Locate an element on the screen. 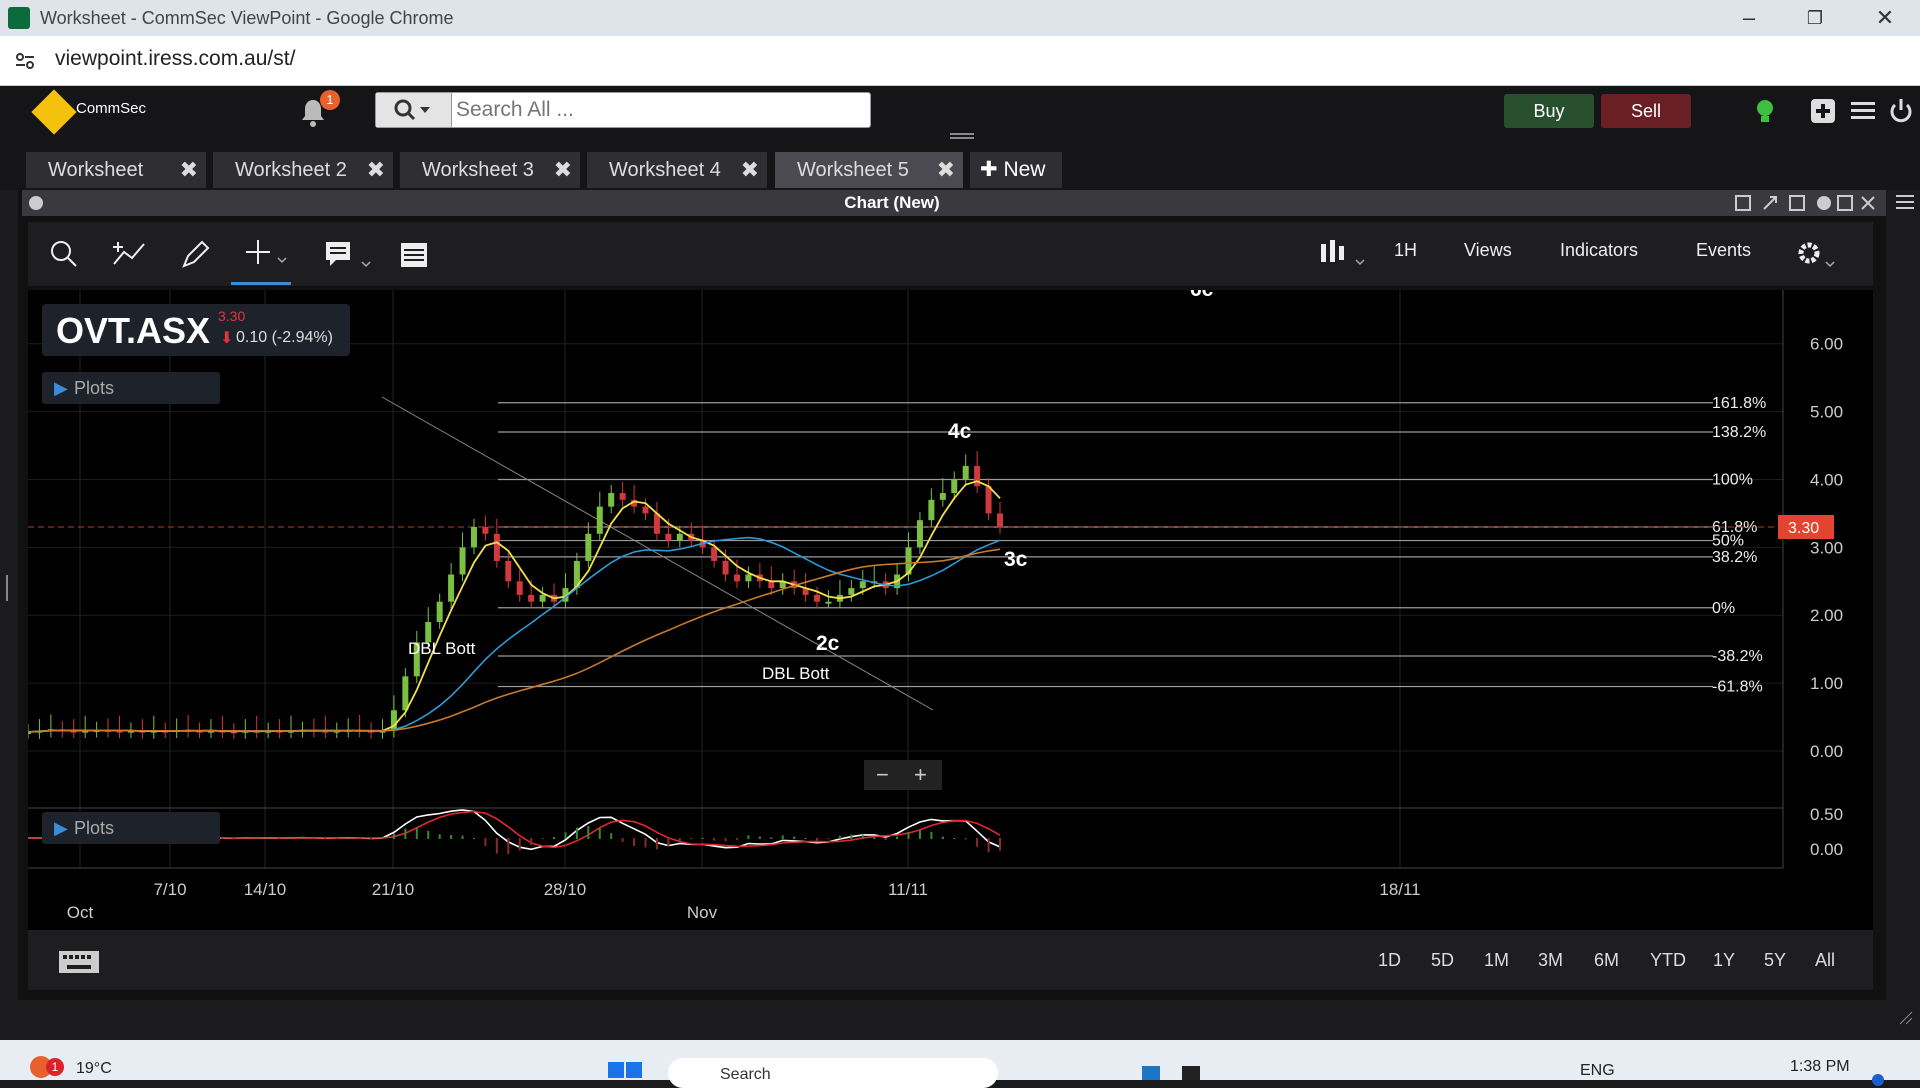 The image size is (1920, 1088). search-icon is located at coordinates (412, 110).